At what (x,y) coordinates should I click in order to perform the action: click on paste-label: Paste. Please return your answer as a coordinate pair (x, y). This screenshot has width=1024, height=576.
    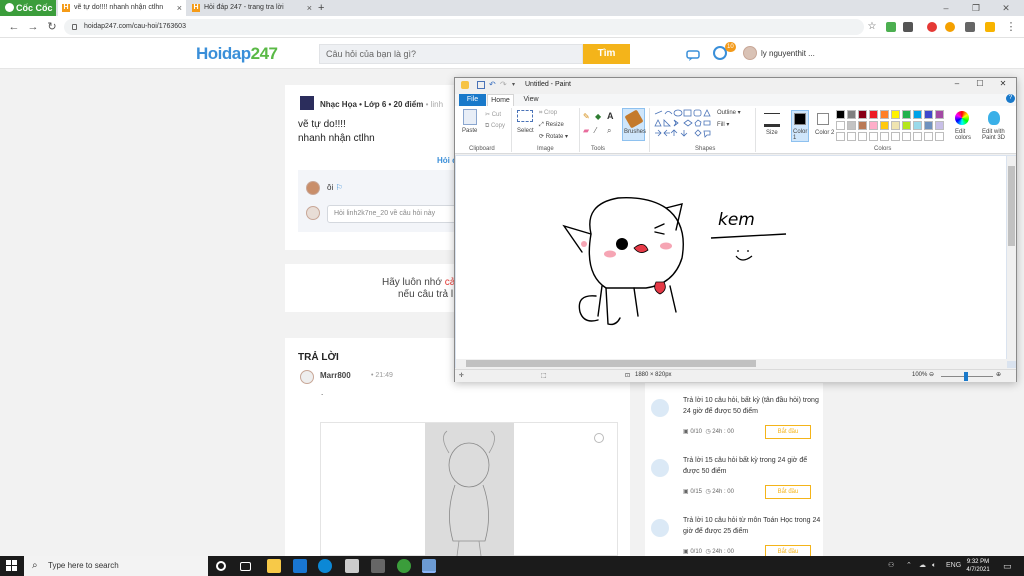
    Looking at the image, I should click on (469, 131).